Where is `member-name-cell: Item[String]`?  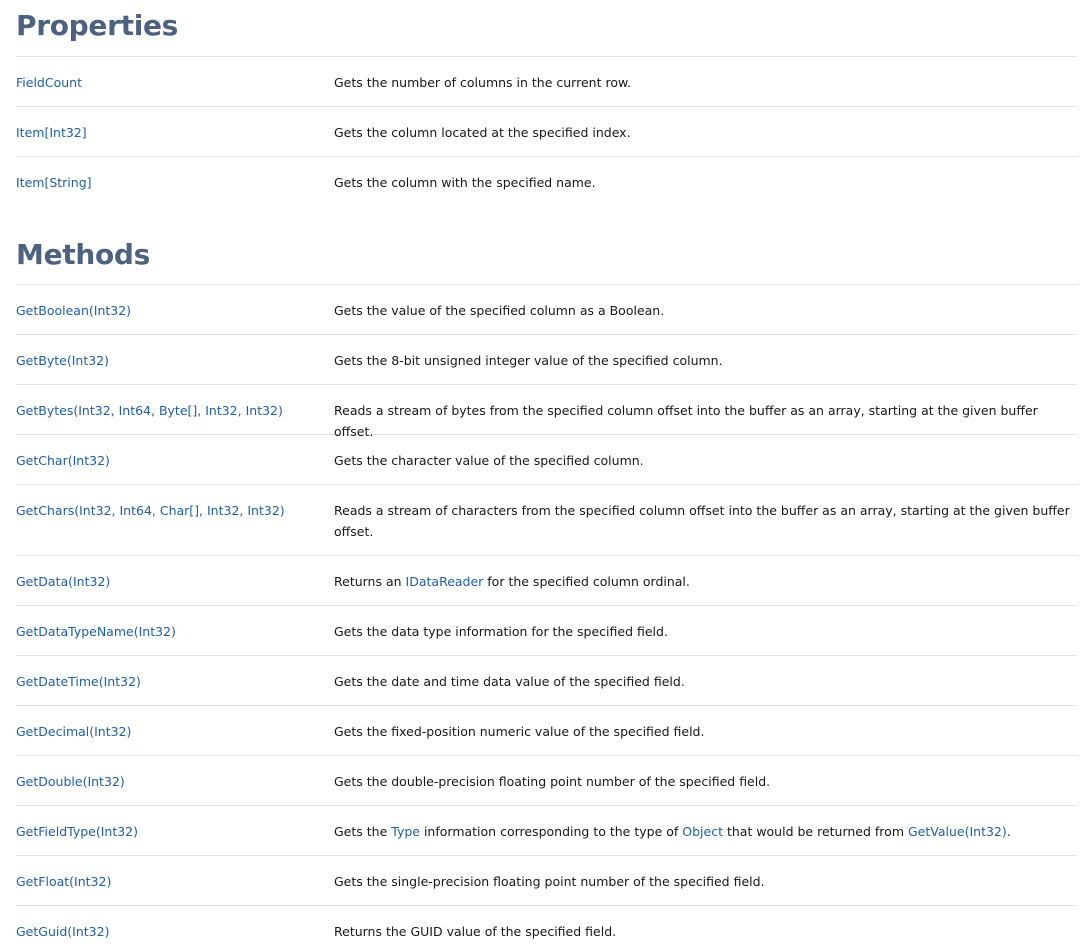 member-name-cell: Item[String] is located at coordinates (175, 189).